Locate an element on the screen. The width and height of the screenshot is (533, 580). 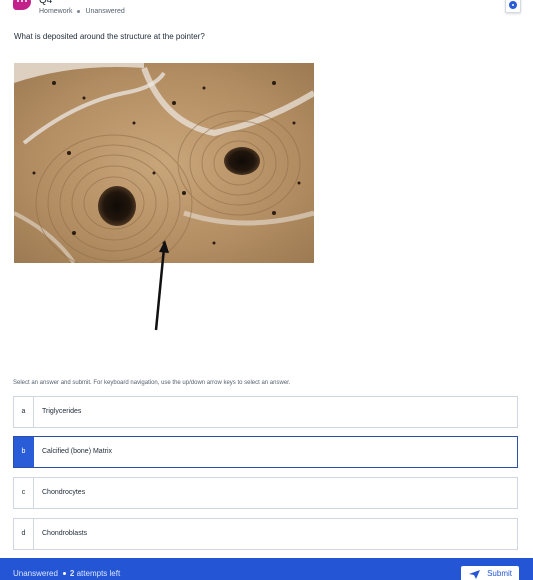
breadcrumb: Homework Unanswered is located at coordinates (82, 11).